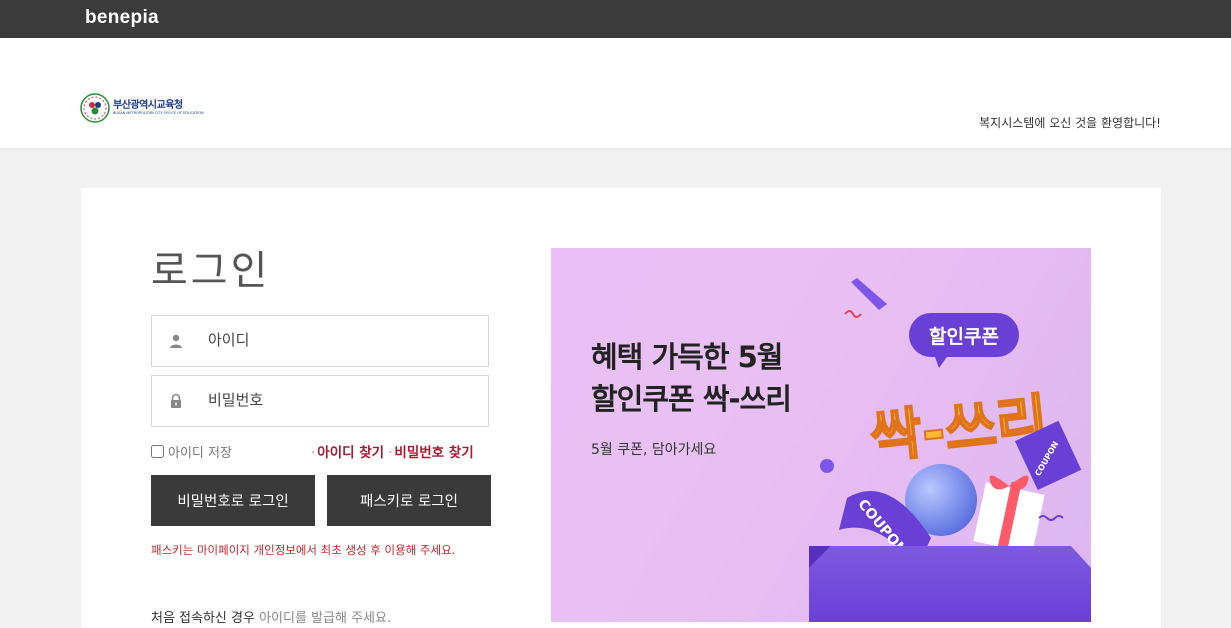 This screenshot has height=628, width=1231. I want to click on remember-id: 아이디 저장, so click(191, 451).